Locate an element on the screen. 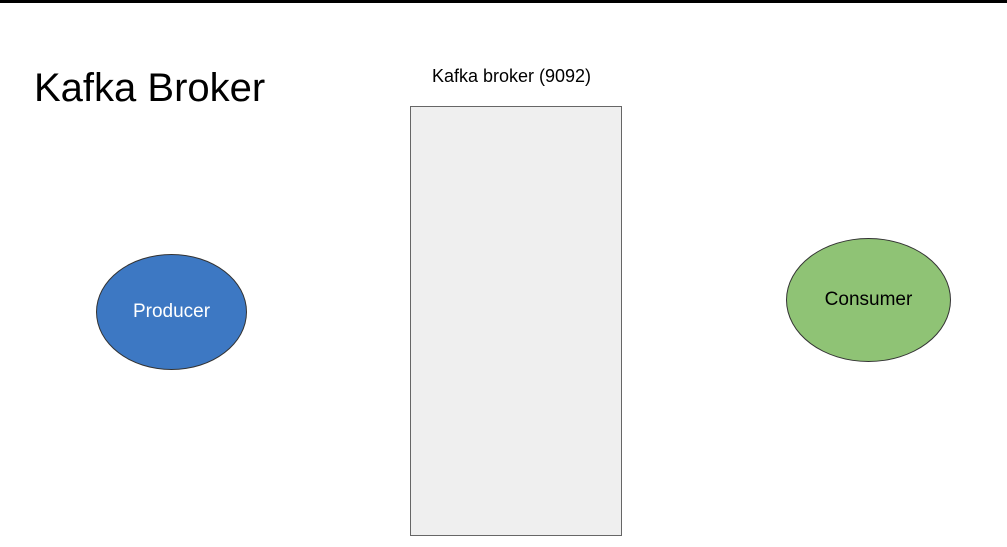  consumer-label: Consumer is located at coordinates (868, 299).